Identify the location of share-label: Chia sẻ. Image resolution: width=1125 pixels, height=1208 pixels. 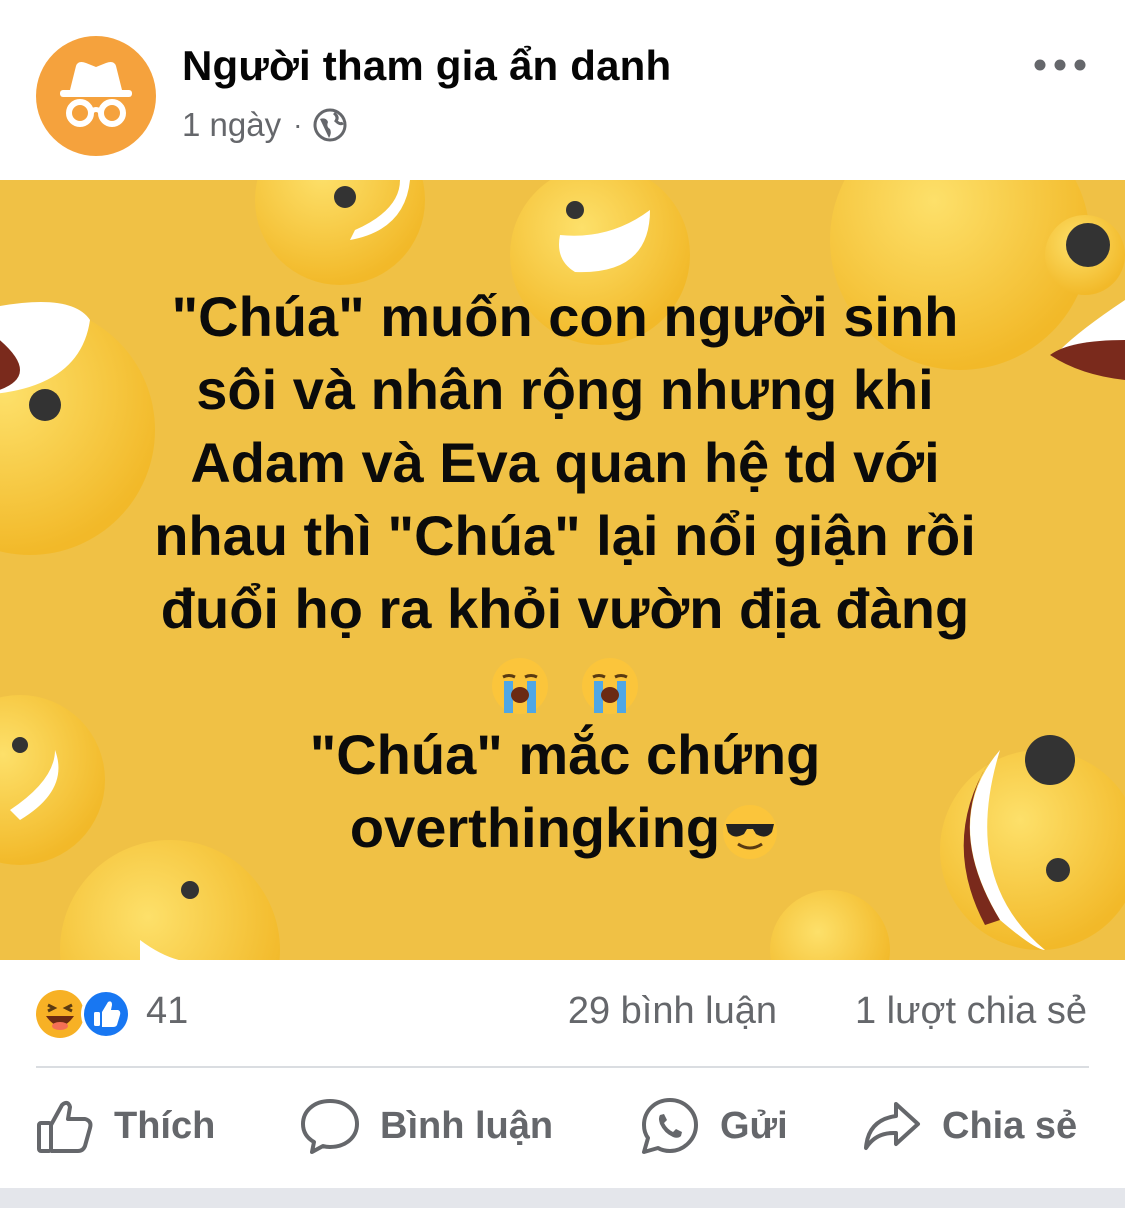
(1010, 1125).